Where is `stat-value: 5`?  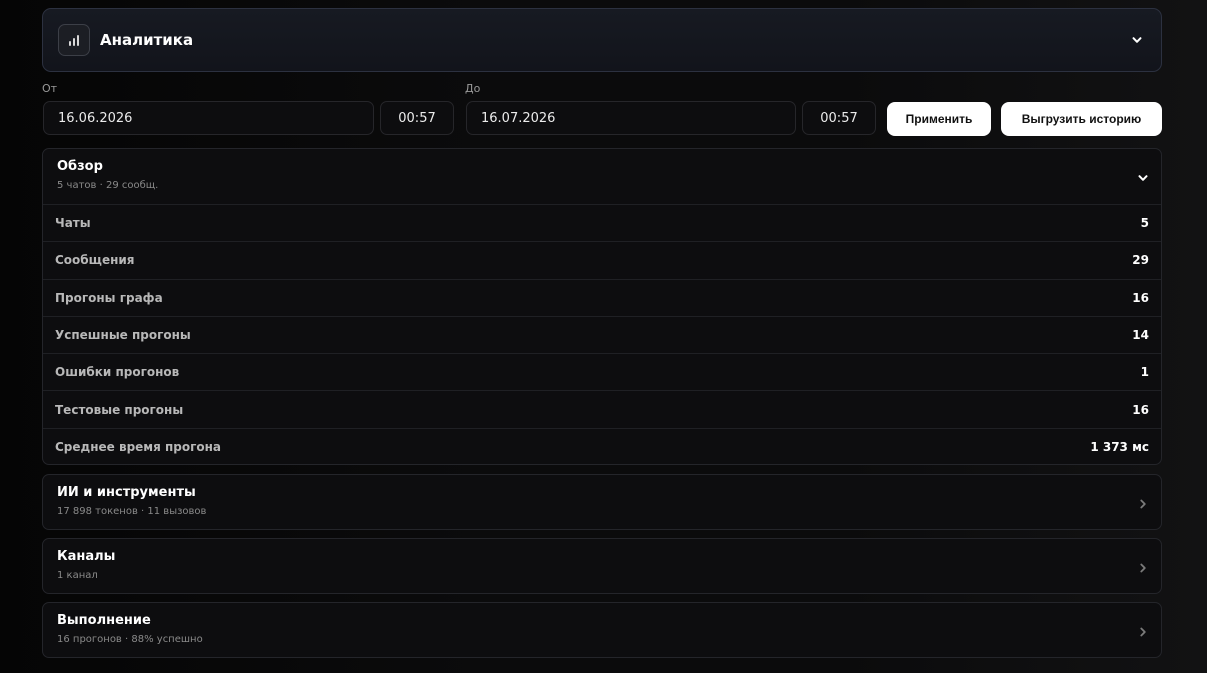
stat-value: 5 is located at coordinates (1144, 223).